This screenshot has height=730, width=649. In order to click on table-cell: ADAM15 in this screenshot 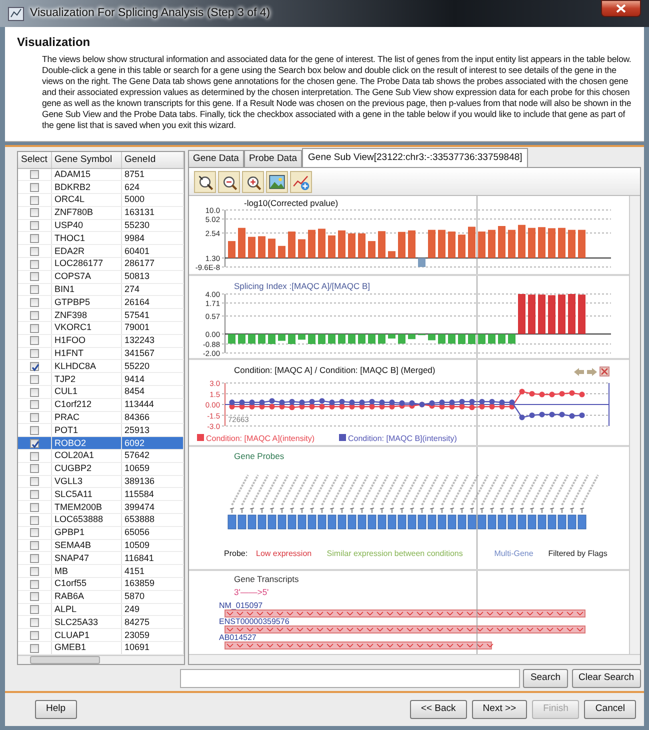, I will do `click(86, 174)`.